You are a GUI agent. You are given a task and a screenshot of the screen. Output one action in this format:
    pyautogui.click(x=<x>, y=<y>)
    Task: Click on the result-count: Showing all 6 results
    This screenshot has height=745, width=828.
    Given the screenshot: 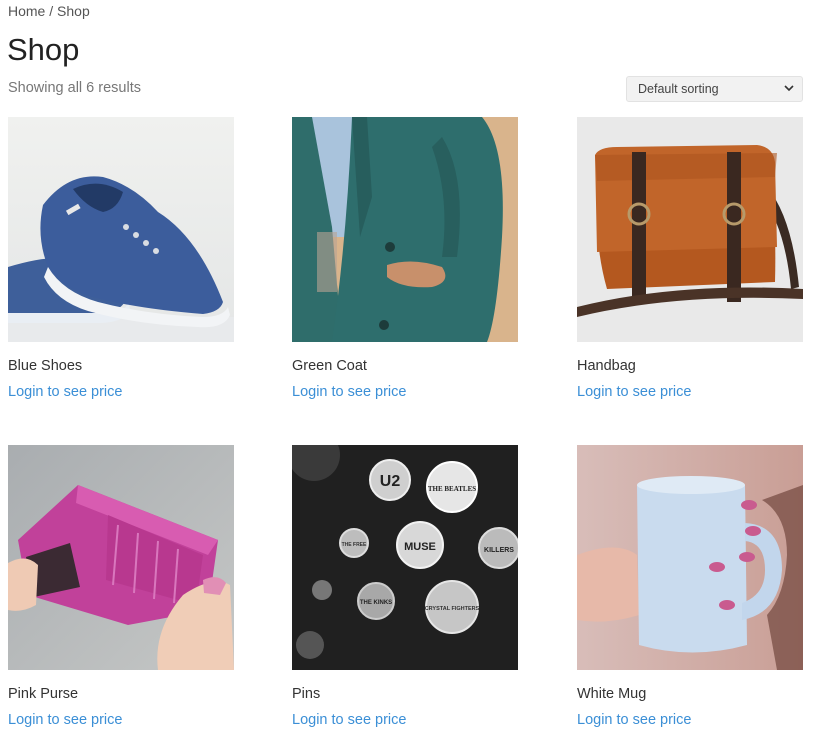 What is the action you would take?
    pyautogui.click(x=74, y=88)
    